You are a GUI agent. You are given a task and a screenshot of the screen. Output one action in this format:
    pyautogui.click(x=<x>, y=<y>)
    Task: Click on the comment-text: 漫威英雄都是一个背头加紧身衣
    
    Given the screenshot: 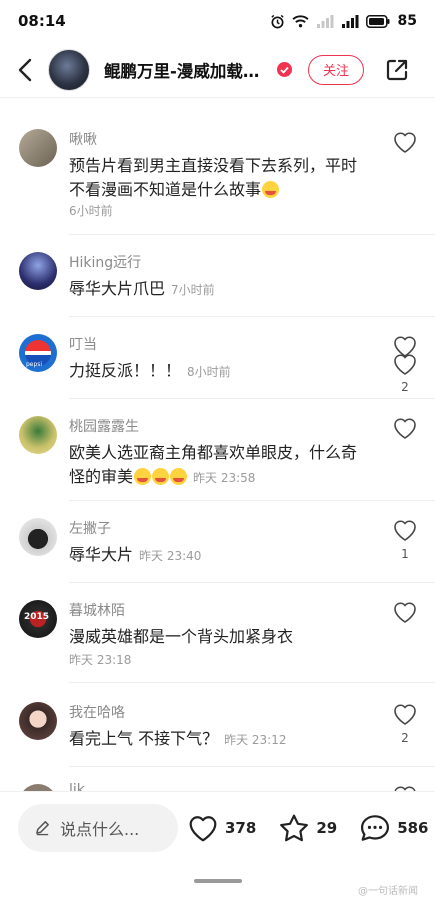 What is the action you would take?
    pyautogui.click(x=219, y=637)
    